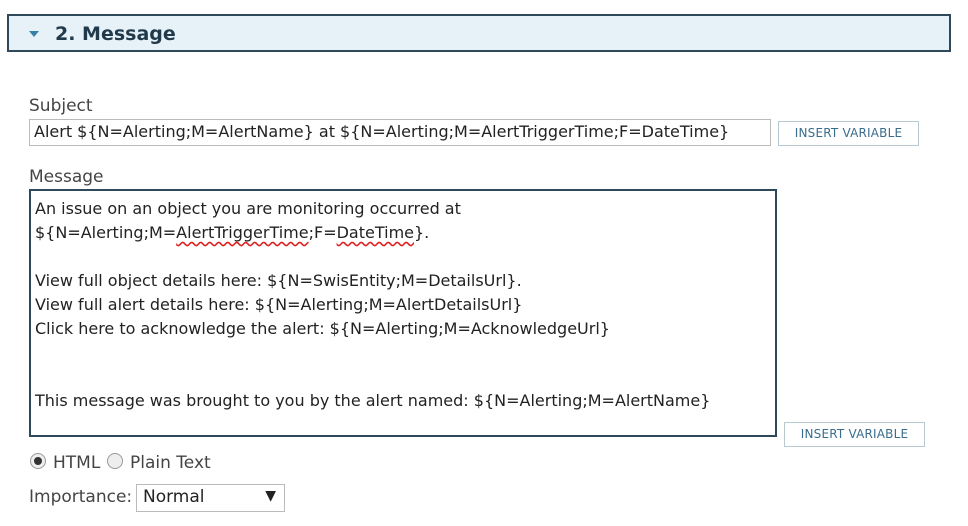  Describe the element at coordinates (66, 177) in the screenshot. I see `message-label: Message` at that location.